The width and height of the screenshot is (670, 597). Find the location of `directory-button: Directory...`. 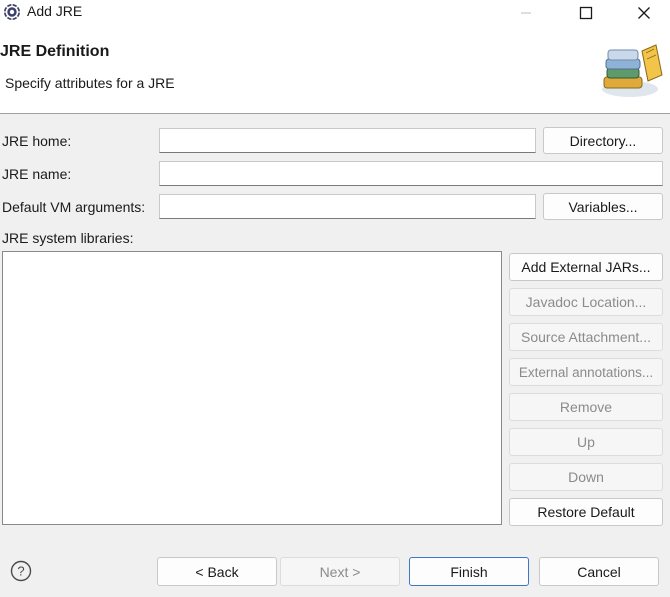

directory-button: Directory... is located at coordinates (603, 140).